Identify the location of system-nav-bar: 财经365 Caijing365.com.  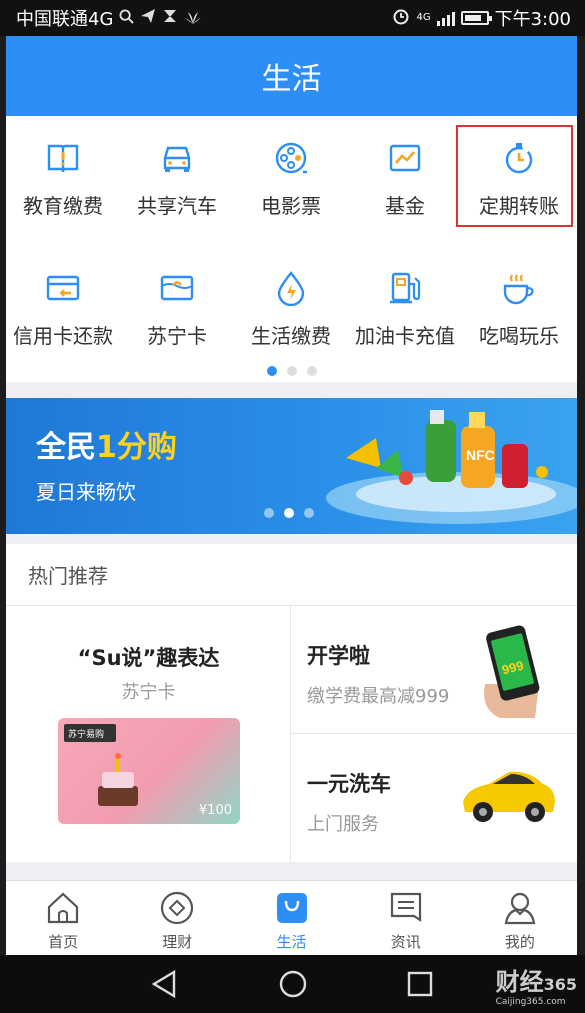
(292, 984).